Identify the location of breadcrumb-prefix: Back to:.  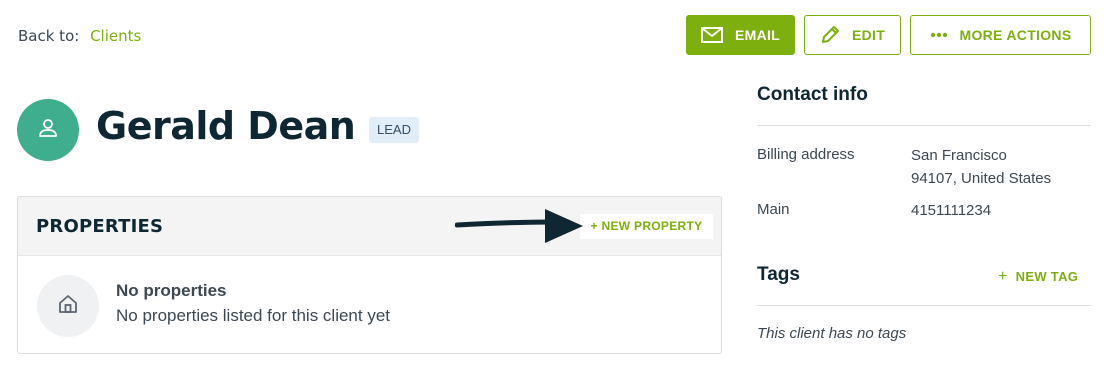
(49, 36).